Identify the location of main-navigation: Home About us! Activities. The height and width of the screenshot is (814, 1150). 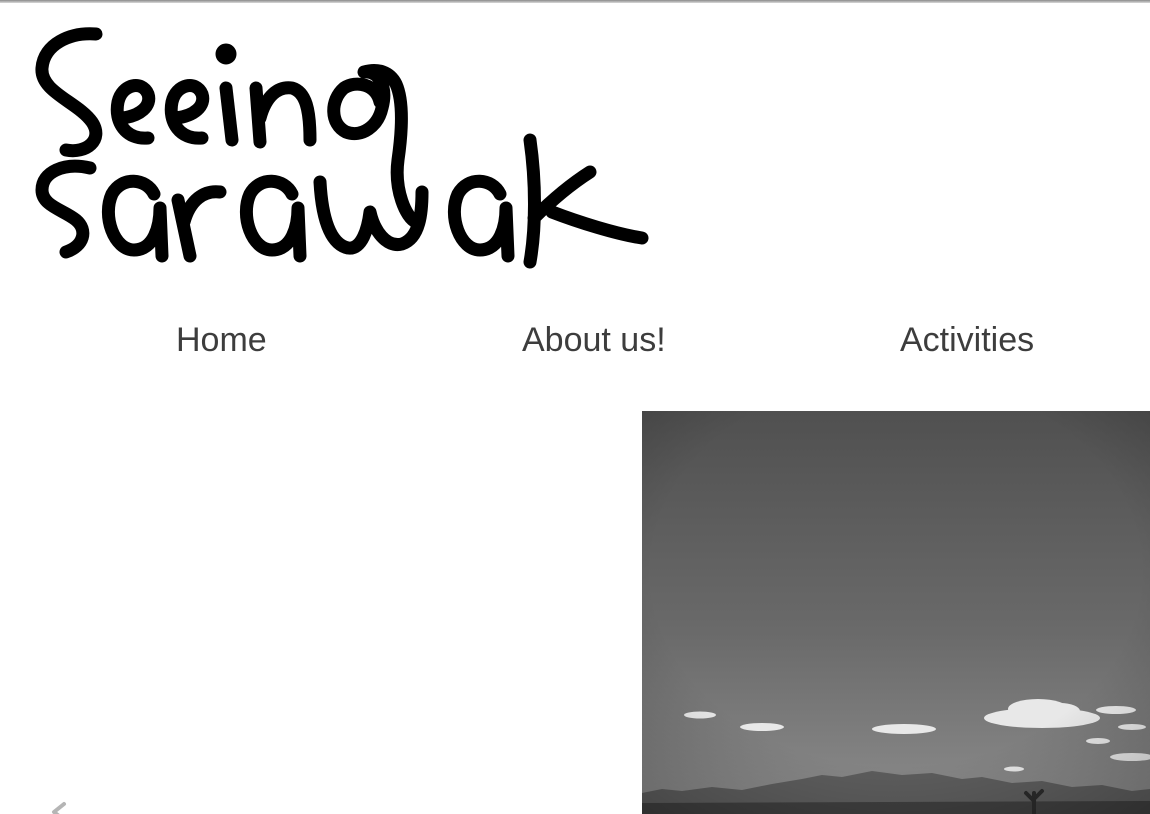
(575, 342).